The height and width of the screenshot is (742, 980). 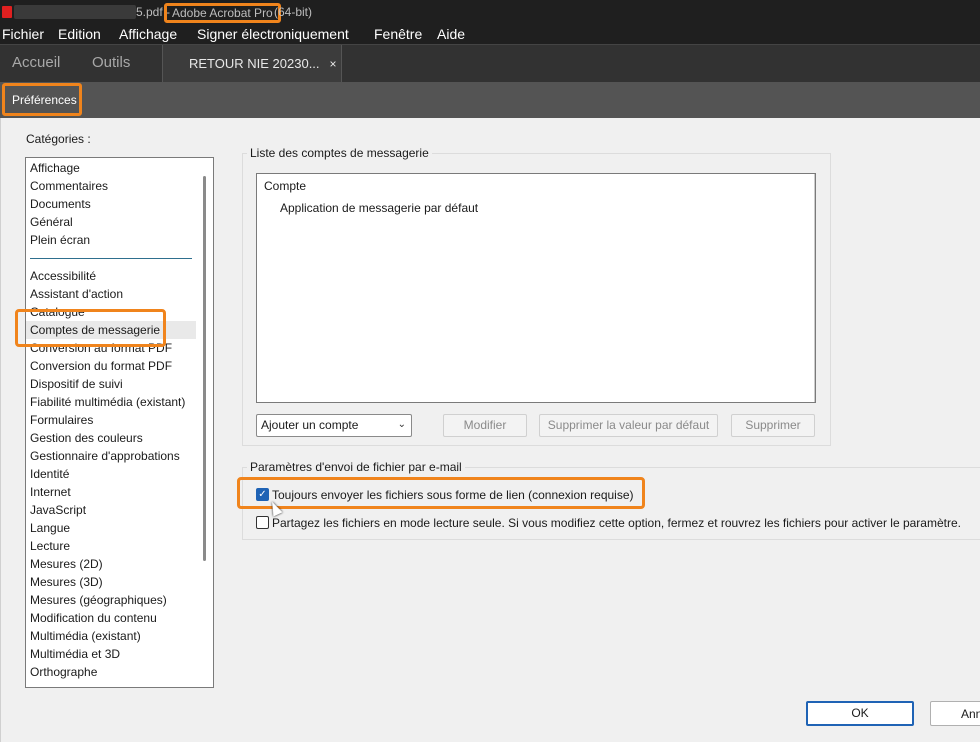 I want to click on category-item: Internet, so click(x=50, y=492).